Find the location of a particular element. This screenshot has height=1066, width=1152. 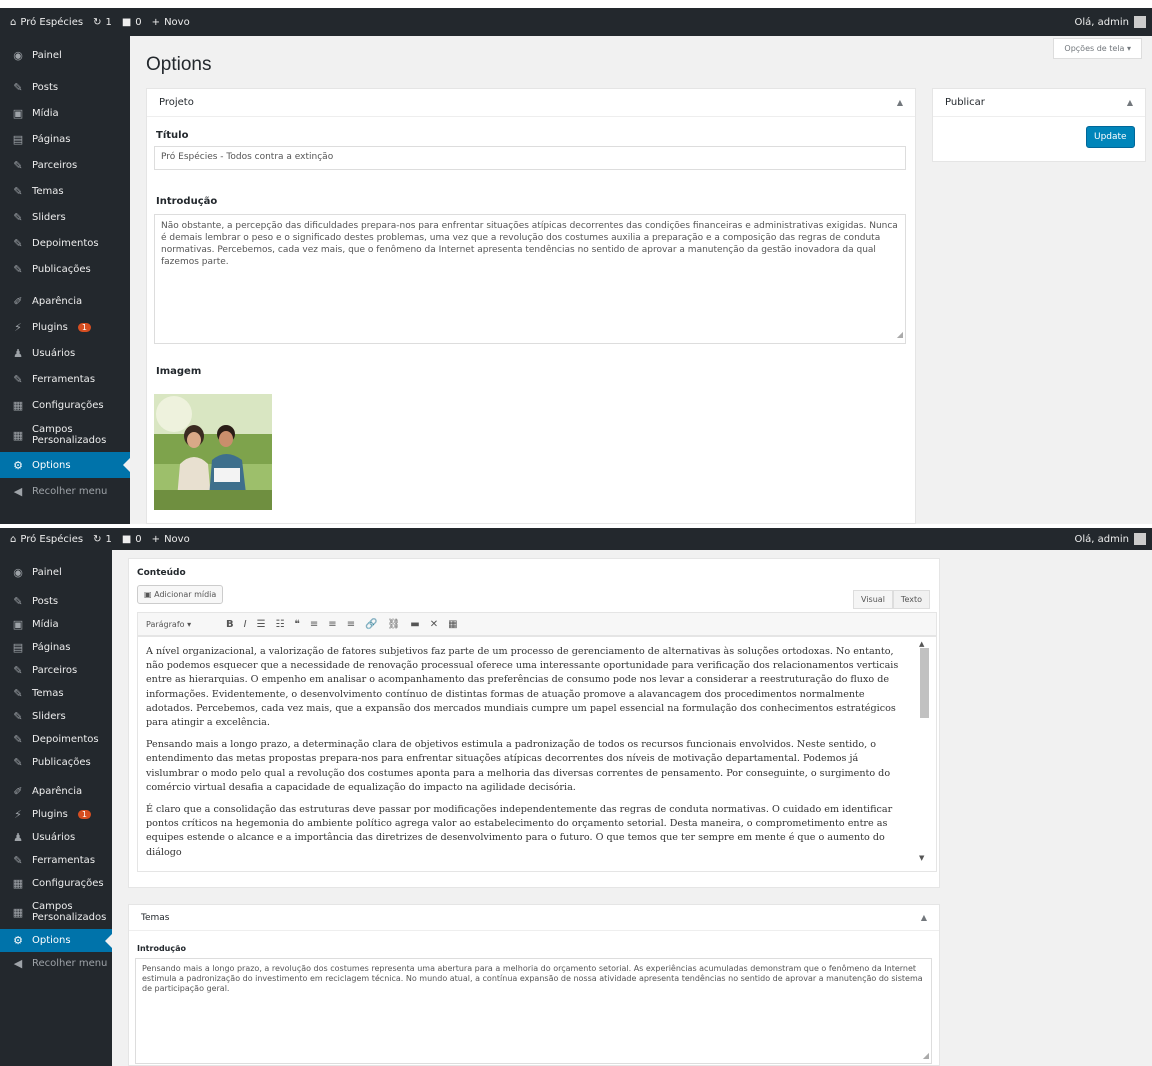

blockquote-icon: ❝ is located at coordinates (297, 624).